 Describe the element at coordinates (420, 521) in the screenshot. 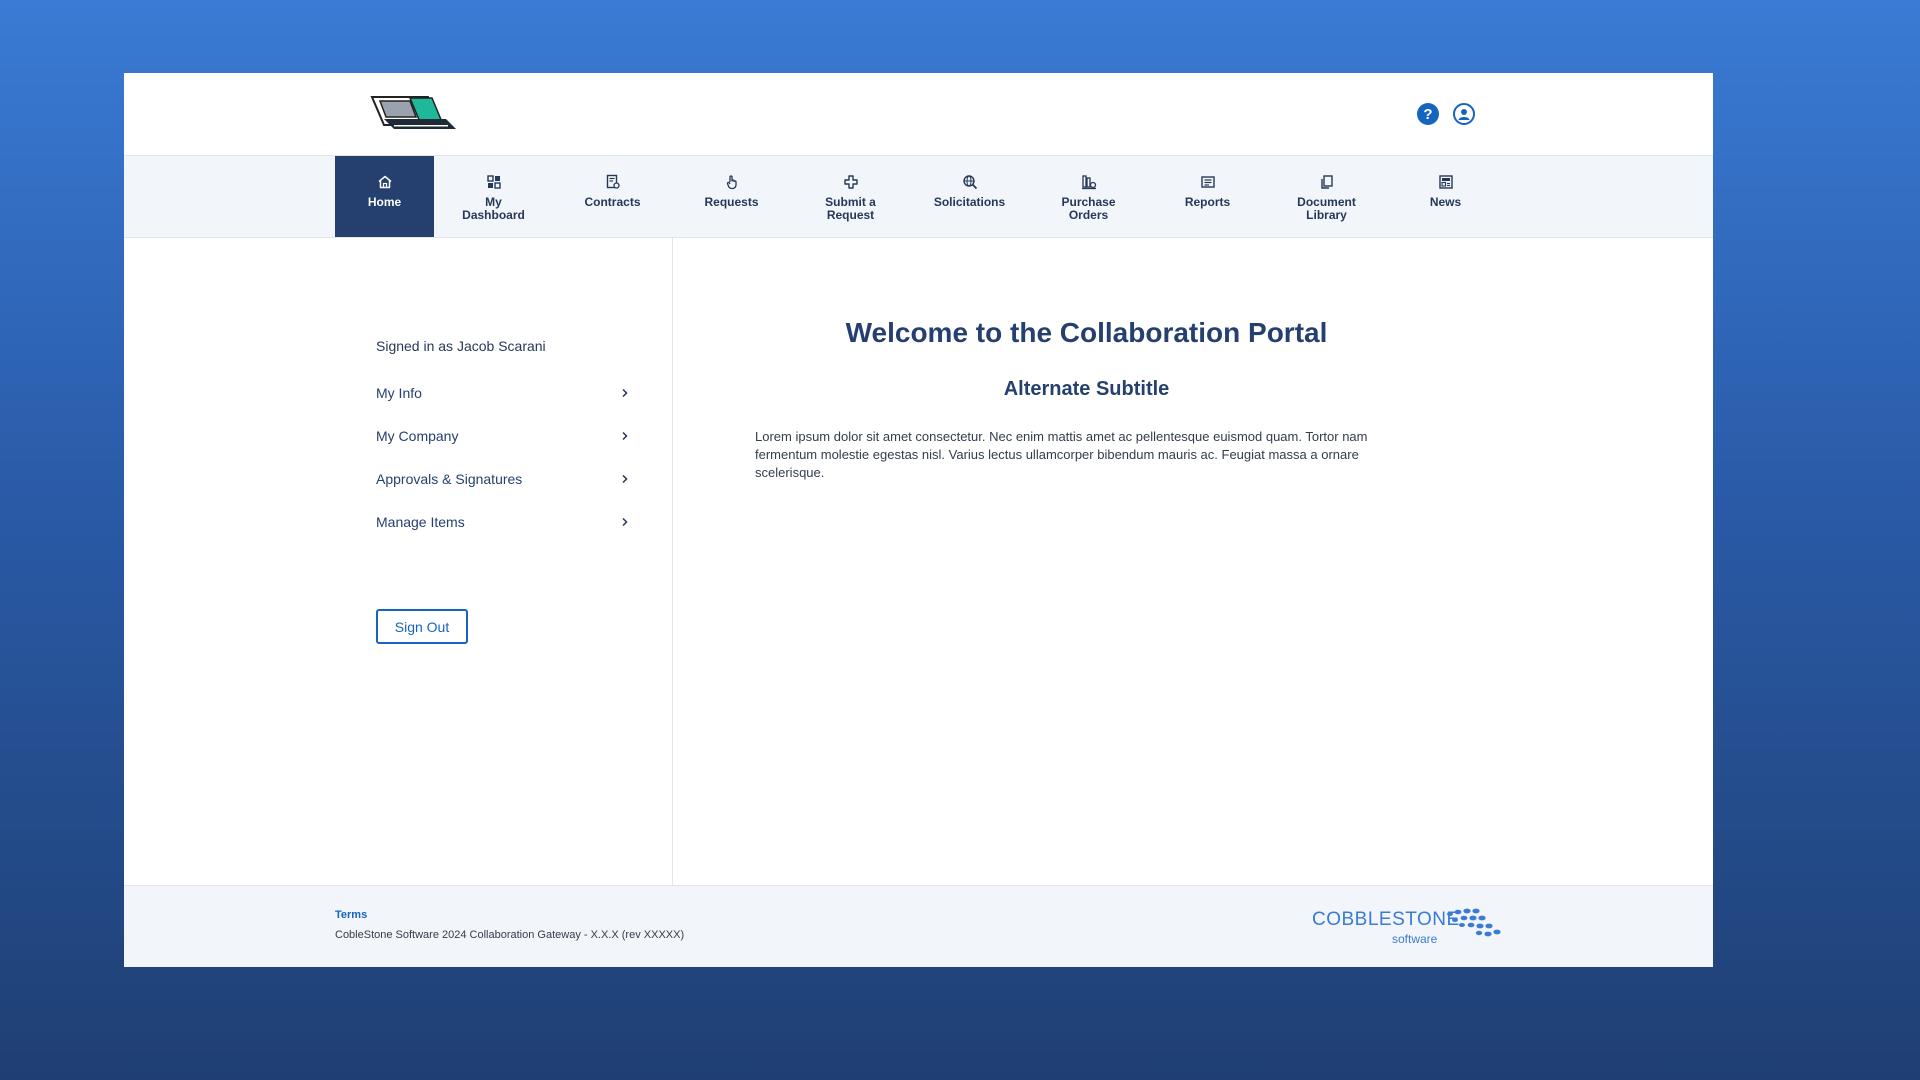

I see `sidebar-item-label: Manage Items` at that location.